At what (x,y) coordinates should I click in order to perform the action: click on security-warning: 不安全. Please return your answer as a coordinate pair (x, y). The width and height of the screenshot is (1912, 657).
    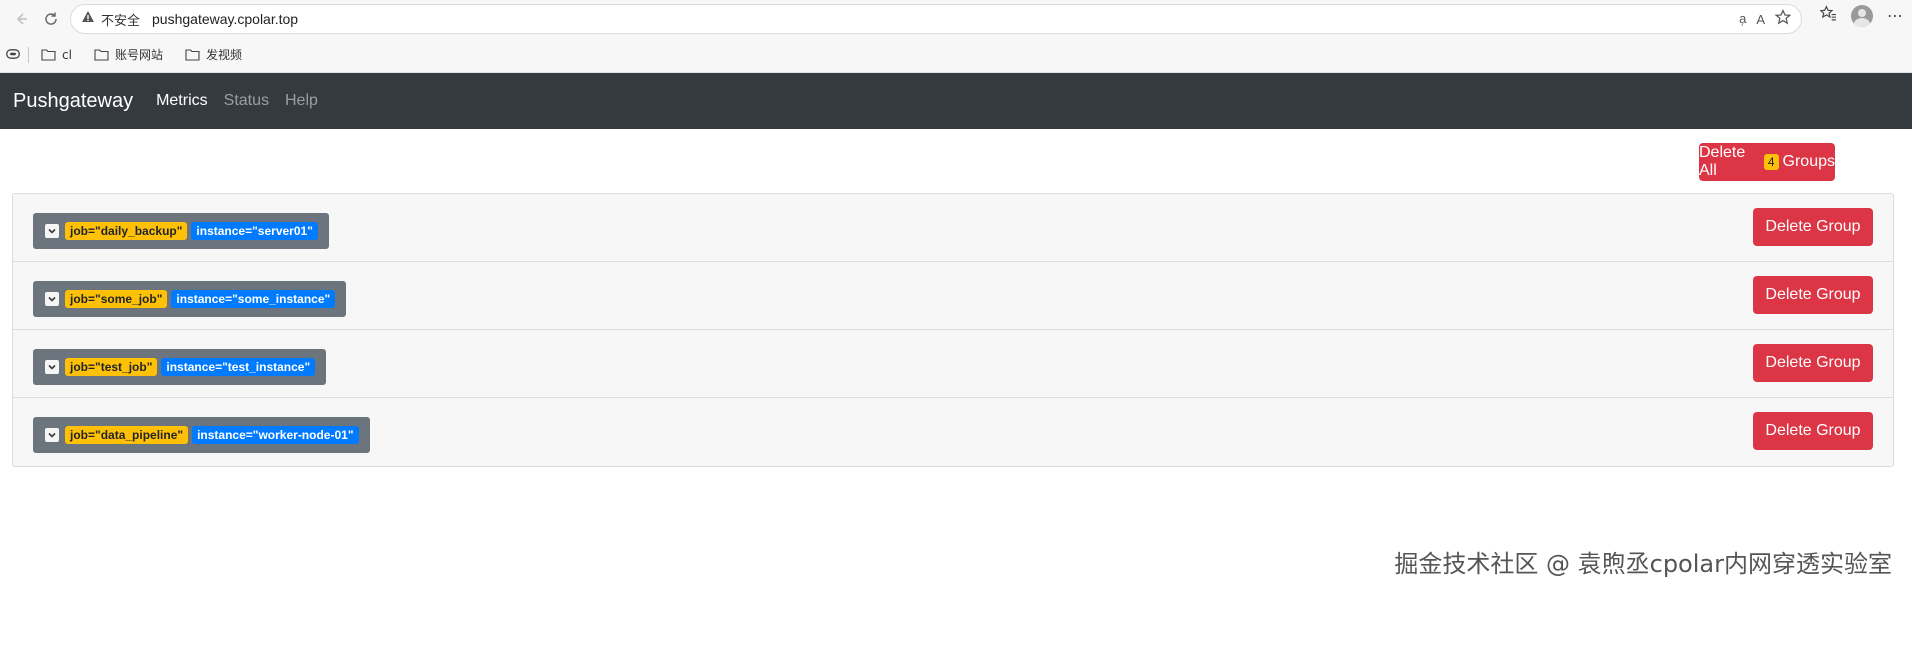
    Looking at the image, I should click on (120, 19).